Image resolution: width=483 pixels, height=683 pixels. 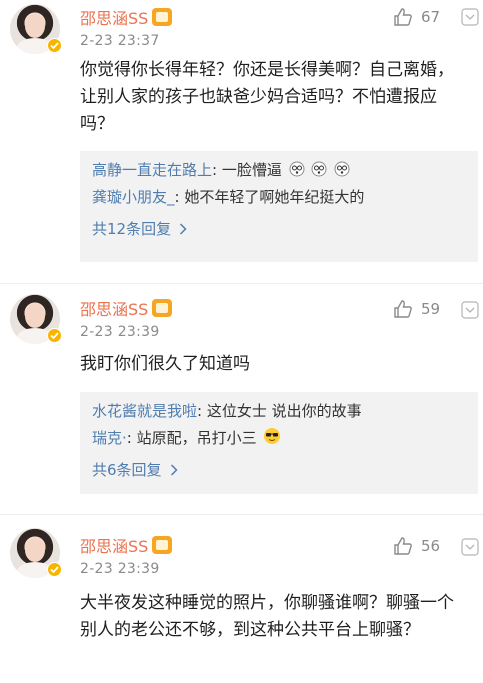 I want to click on reply-user: 水花酱就是我啦, so click(x=144, y=411).